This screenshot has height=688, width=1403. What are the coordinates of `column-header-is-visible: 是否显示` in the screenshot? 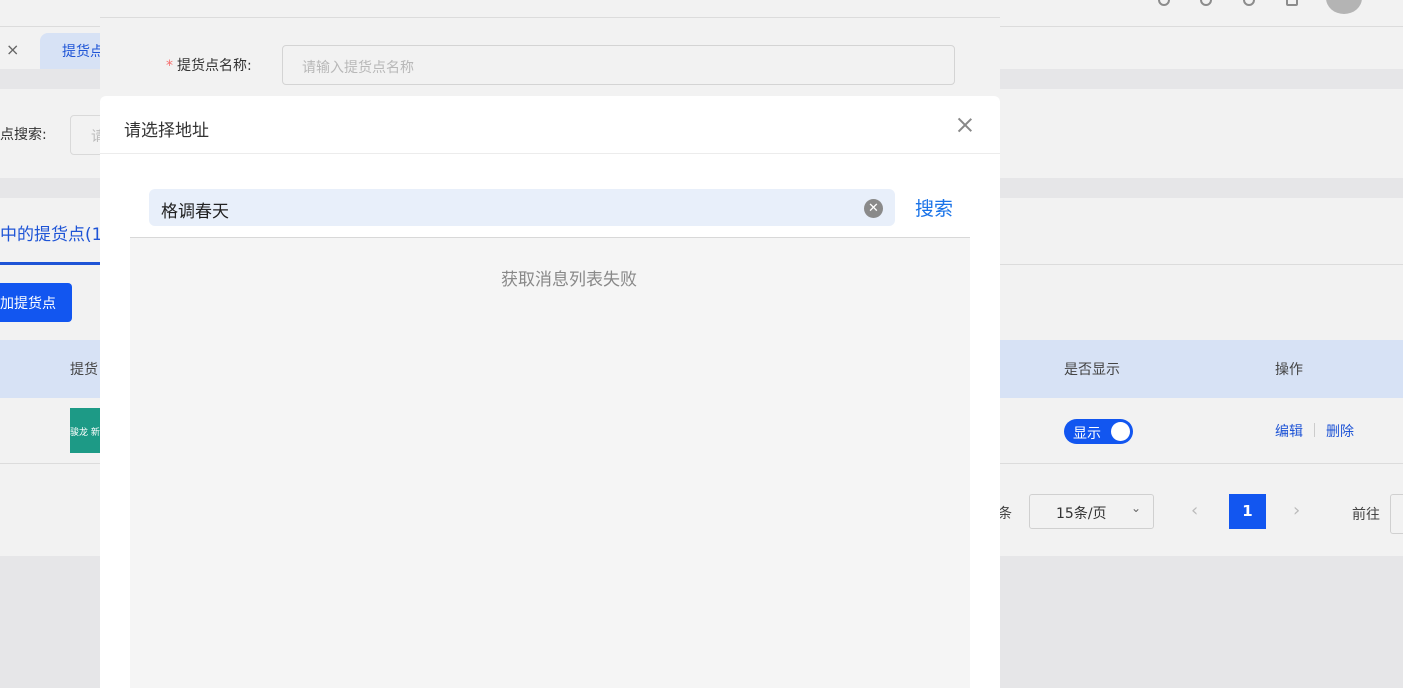 It's located at (1092, 370).